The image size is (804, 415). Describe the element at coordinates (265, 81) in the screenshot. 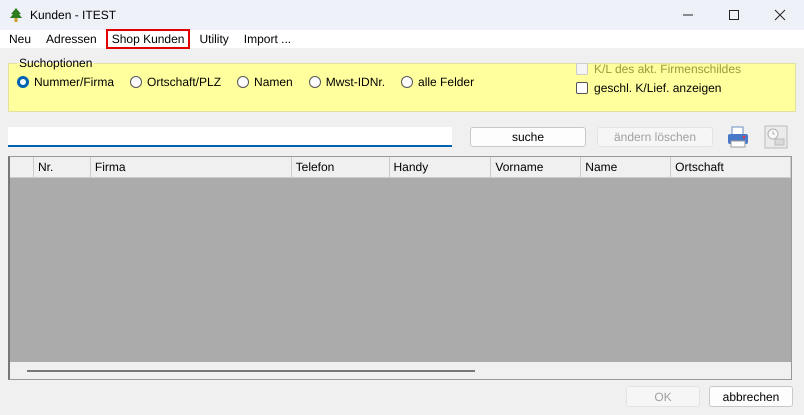

I see `radio-option: Namen` at that location.